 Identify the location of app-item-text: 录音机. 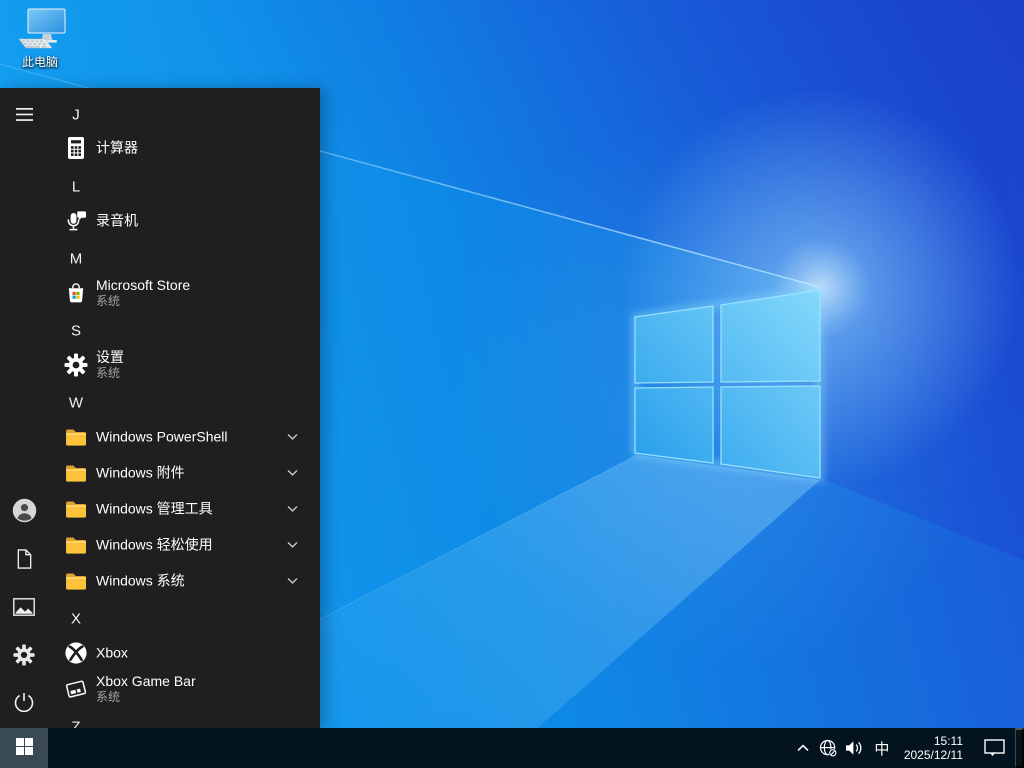
(190, 221).